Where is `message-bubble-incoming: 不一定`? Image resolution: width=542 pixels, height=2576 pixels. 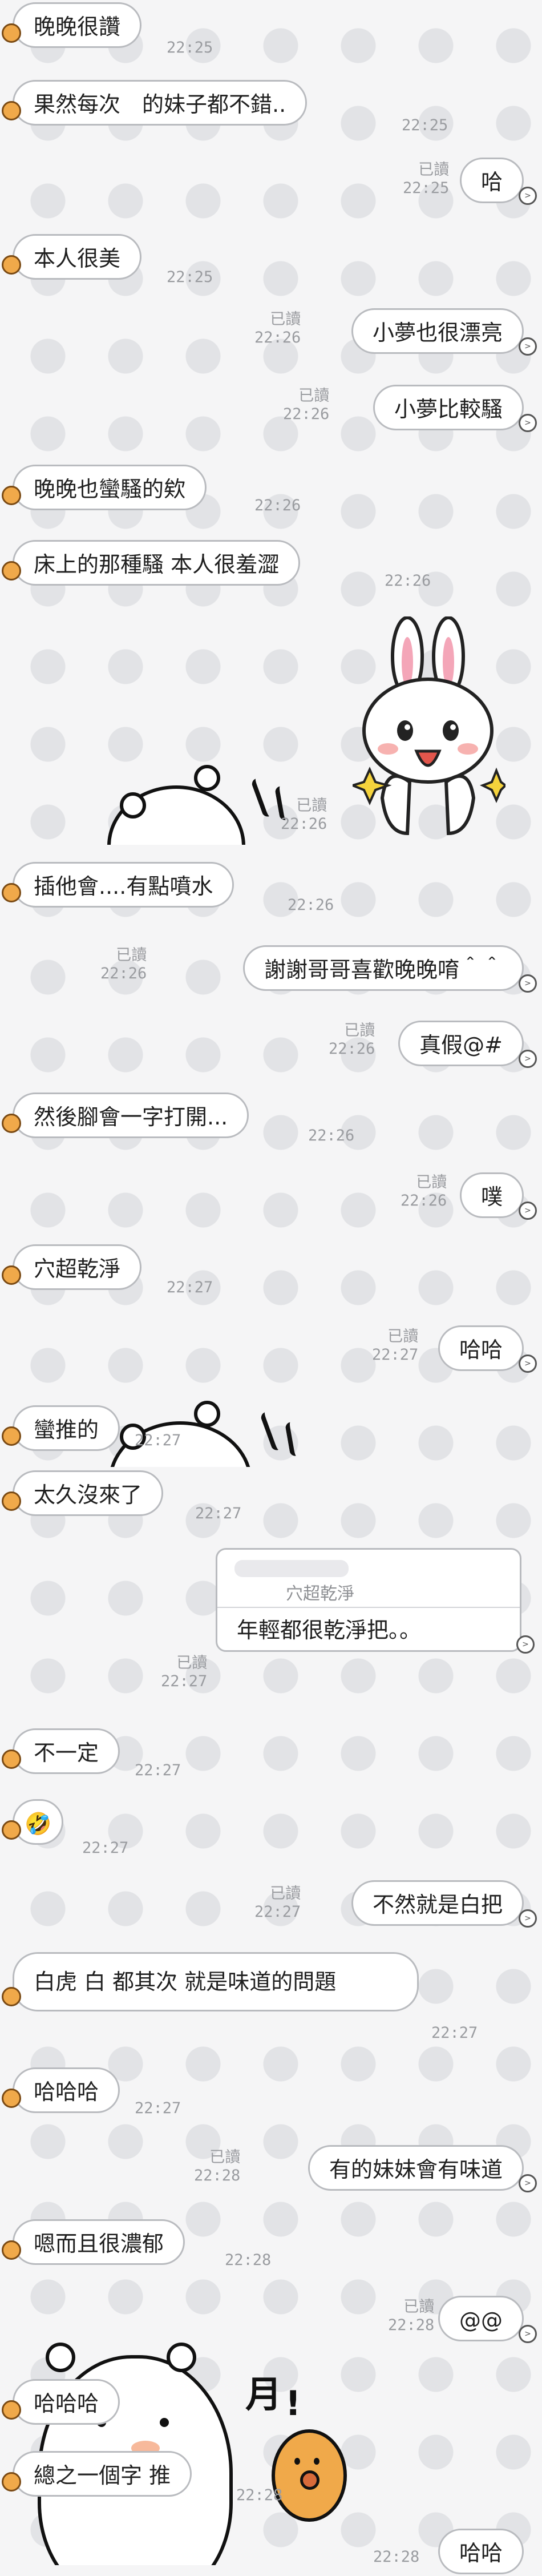 message-bubble-incoming: 不一定 is located at coordinates (61, 1751).